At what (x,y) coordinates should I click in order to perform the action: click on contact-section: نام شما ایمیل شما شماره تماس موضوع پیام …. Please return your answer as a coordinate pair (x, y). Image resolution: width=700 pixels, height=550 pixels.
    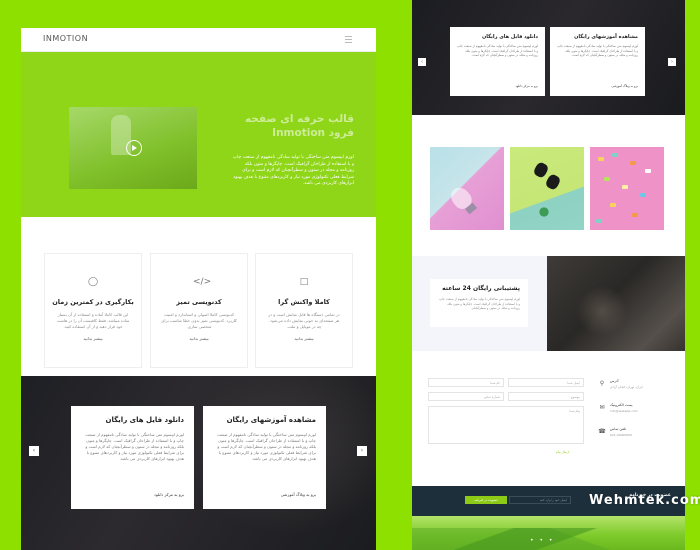
    Looking at the image, I should click on (550, 420).